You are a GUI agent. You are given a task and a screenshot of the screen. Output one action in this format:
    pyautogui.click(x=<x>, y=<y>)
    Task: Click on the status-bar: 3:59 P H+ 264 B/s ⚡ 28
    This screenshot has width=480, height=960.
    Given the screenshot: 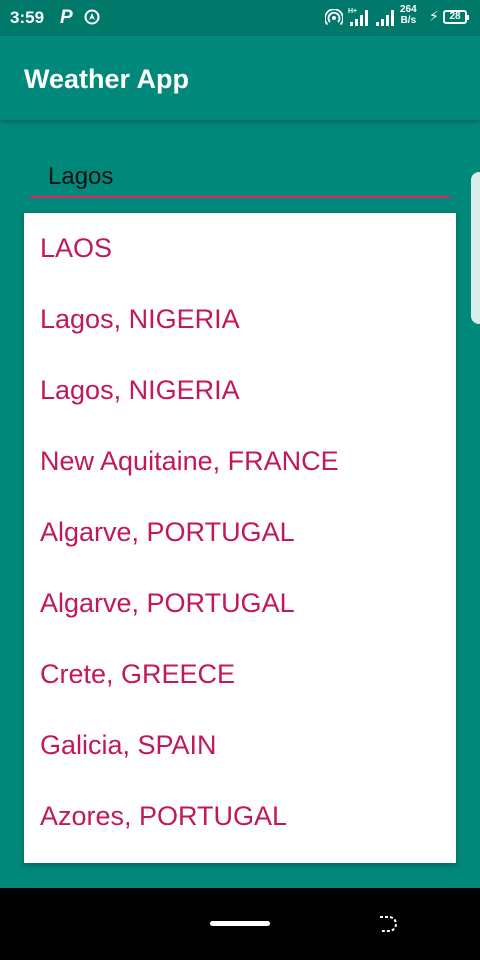 What is the action you would take?
    pyautogui.click(x=240, y=18)
    